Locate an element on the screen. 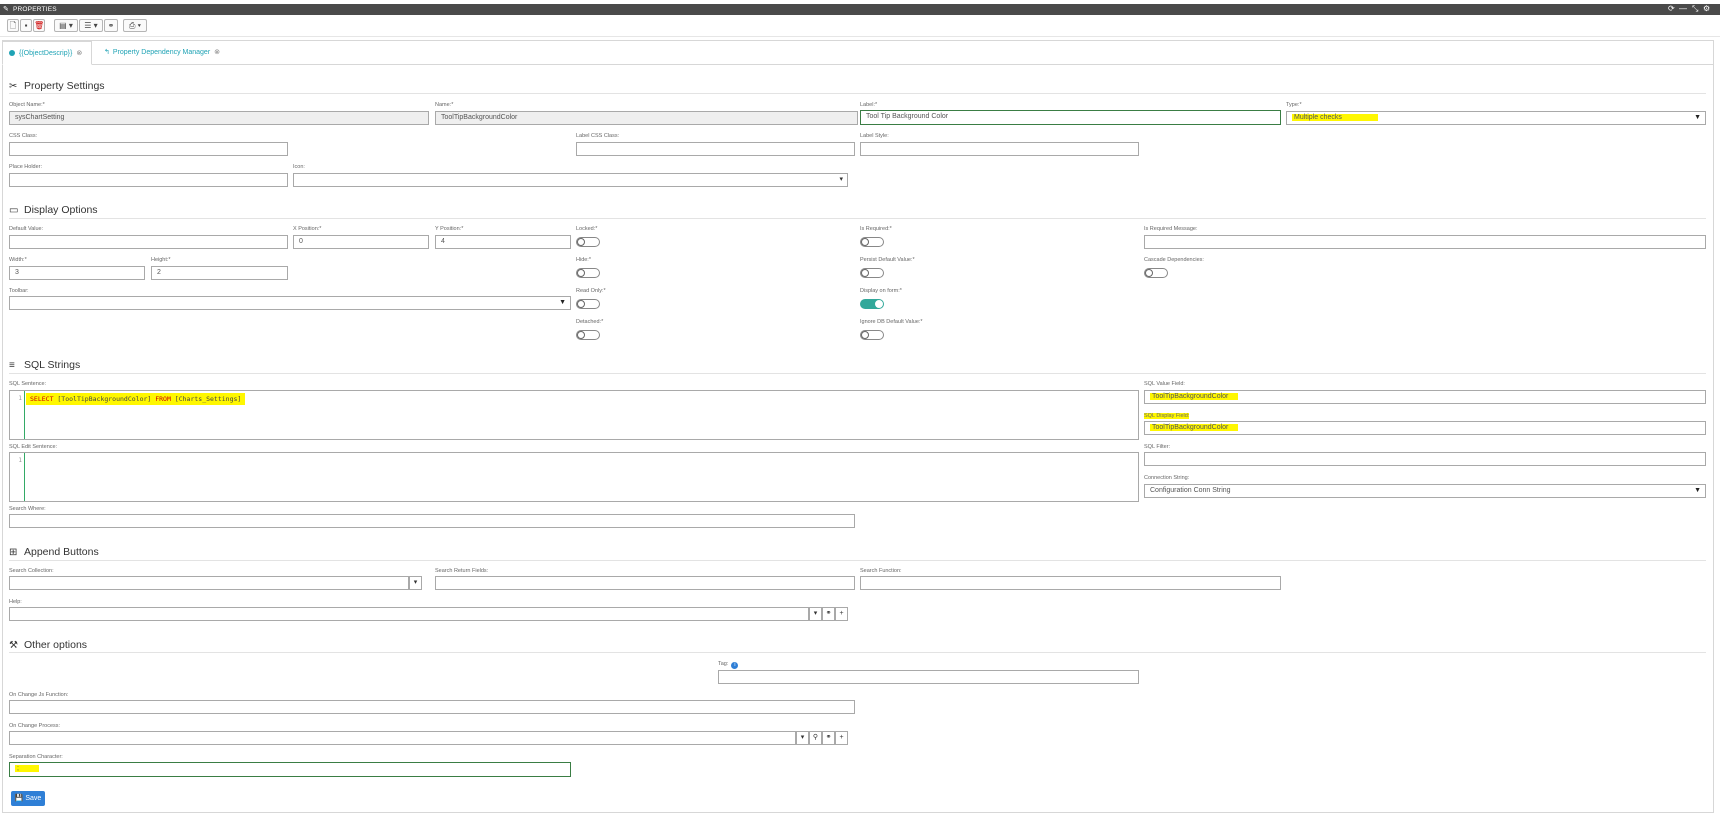 Image resolution: width=1720 pixels, height=815 pixels. read-only-toggle is located at coordinates (588, 304).